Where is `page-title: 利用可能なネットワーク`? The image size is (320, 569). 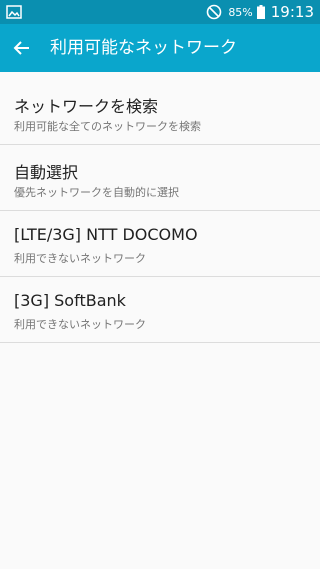
page-title: 利用可能なネットワーク is located at coordinates (143, 48).